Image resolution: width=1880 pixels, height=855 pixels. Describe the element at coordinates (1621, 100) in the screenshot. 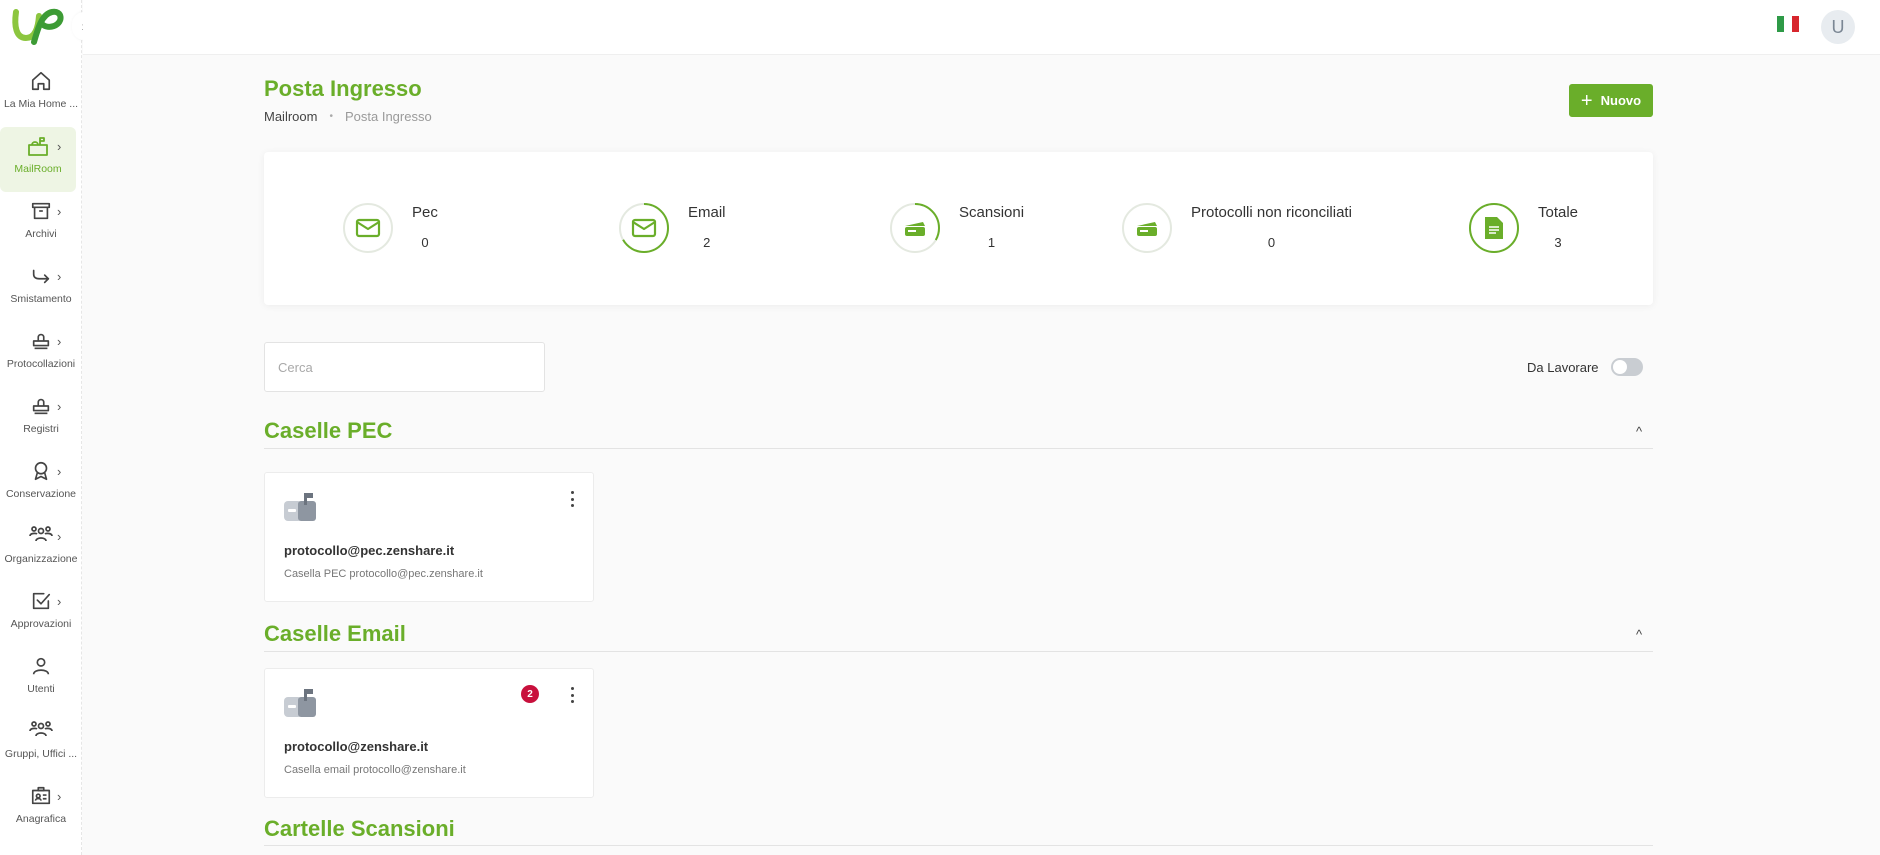

I see `new-button-label: Nuovo` at that location.